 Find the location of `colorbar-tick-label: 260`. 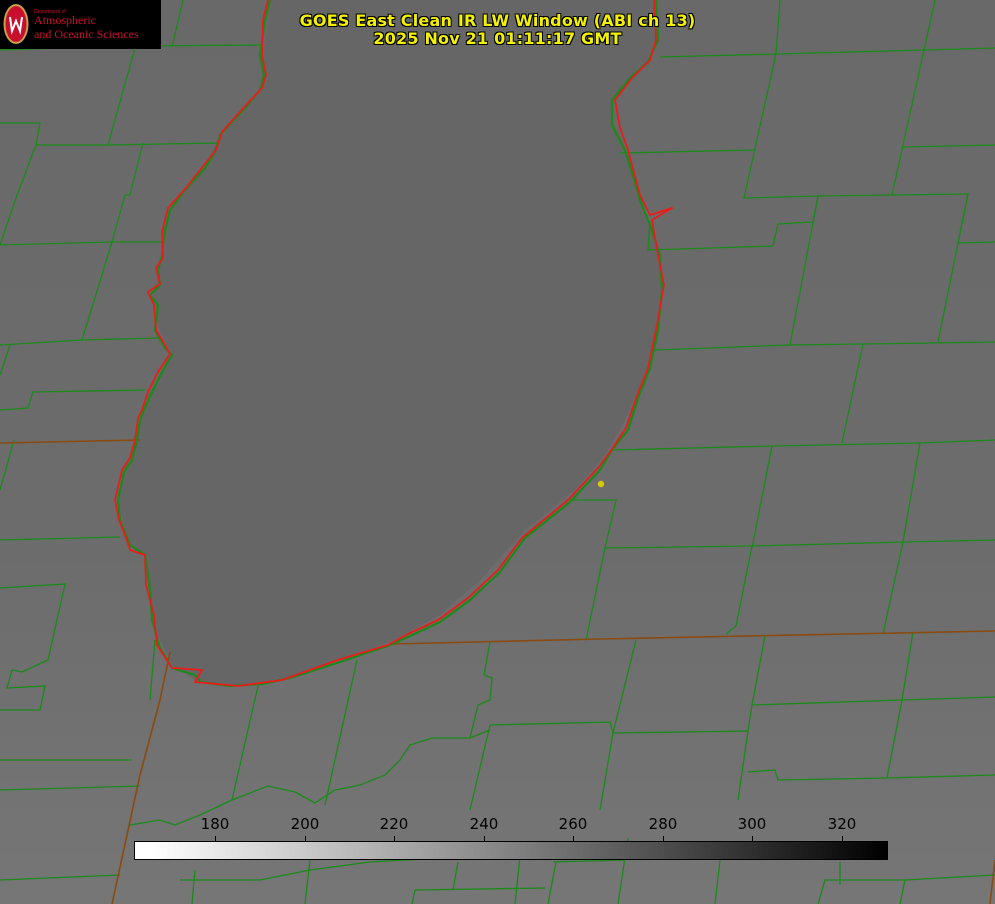

colorbar-tick-label: 260 is located at coordinates (573, 824).